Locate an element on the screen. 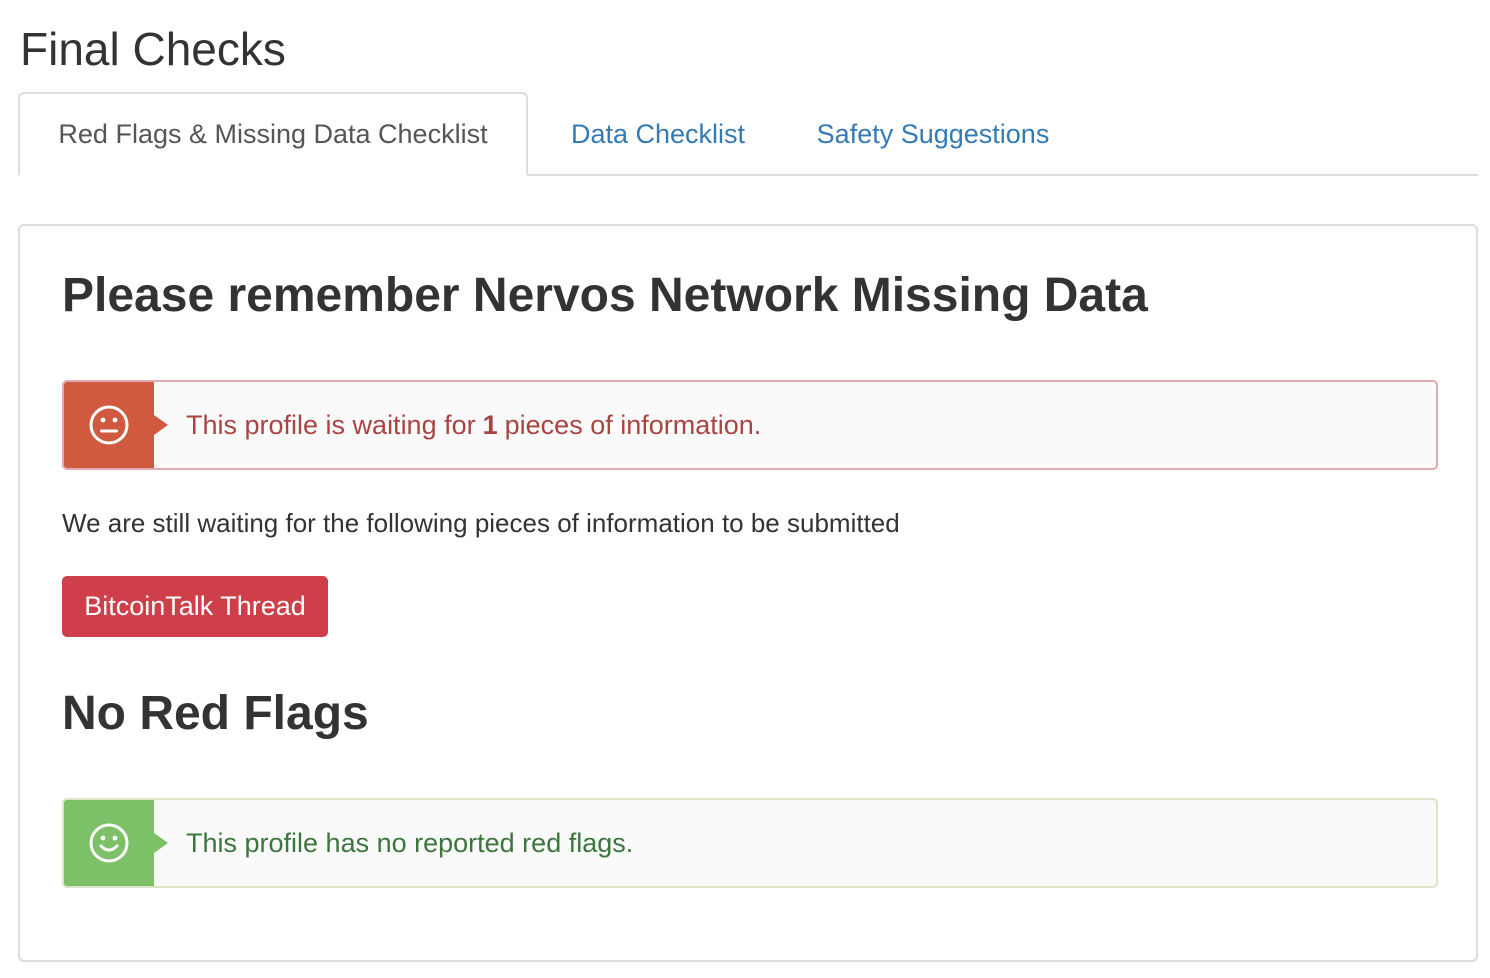  red-flags-alert-text: This profile has no reported red flags. is located at coordinates (410, 842).